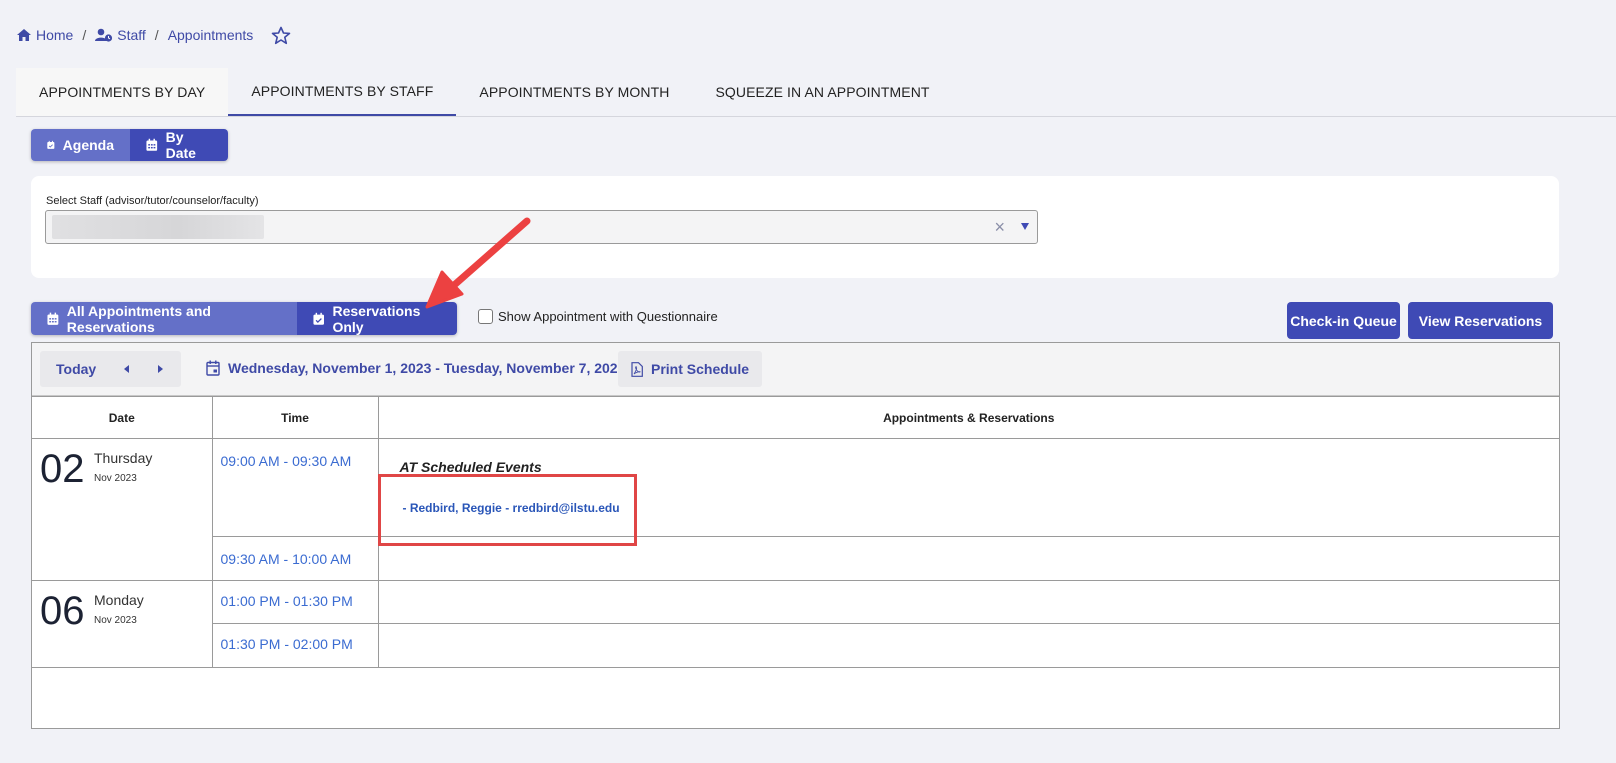 The height and width of the screenshot is (763, 1616). I want to click on annotation-arrow-icon, so click(478, 263).